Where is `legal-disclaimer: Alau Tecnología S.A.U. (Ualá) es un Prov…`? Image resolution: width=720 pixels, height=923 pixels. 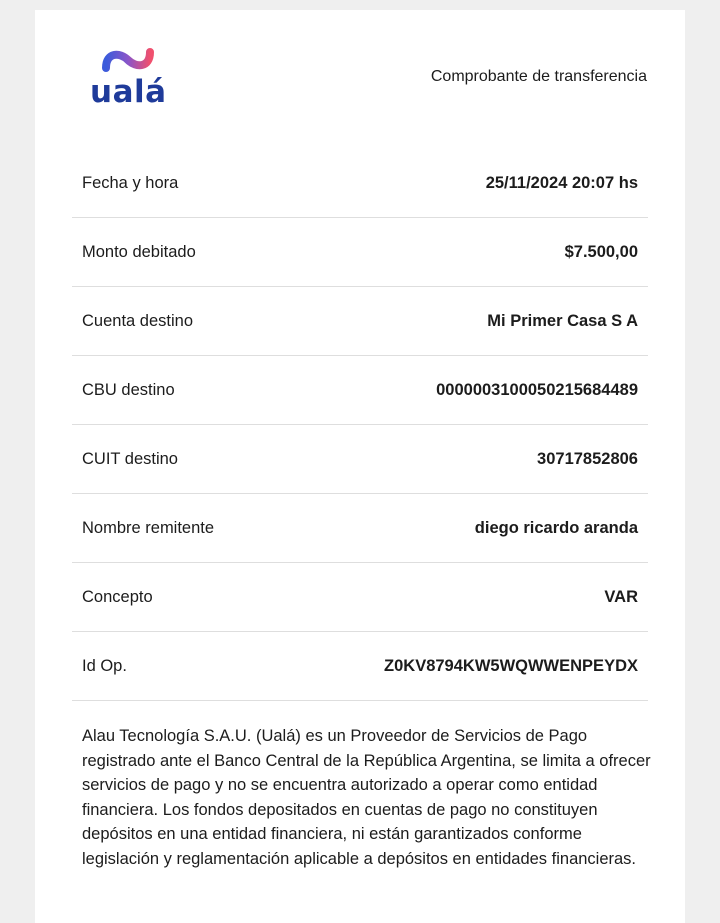
legal-disclaimer: Alau Tecnología S.A.U. (Ualá) es un Prov… is located at coordinates (366, 797).